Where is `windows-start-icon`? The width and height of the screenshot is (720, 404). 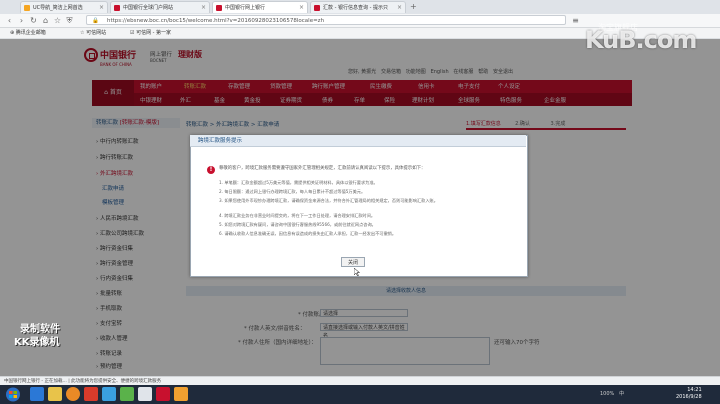 windows-start-icon is located at coordinates (13, 394).